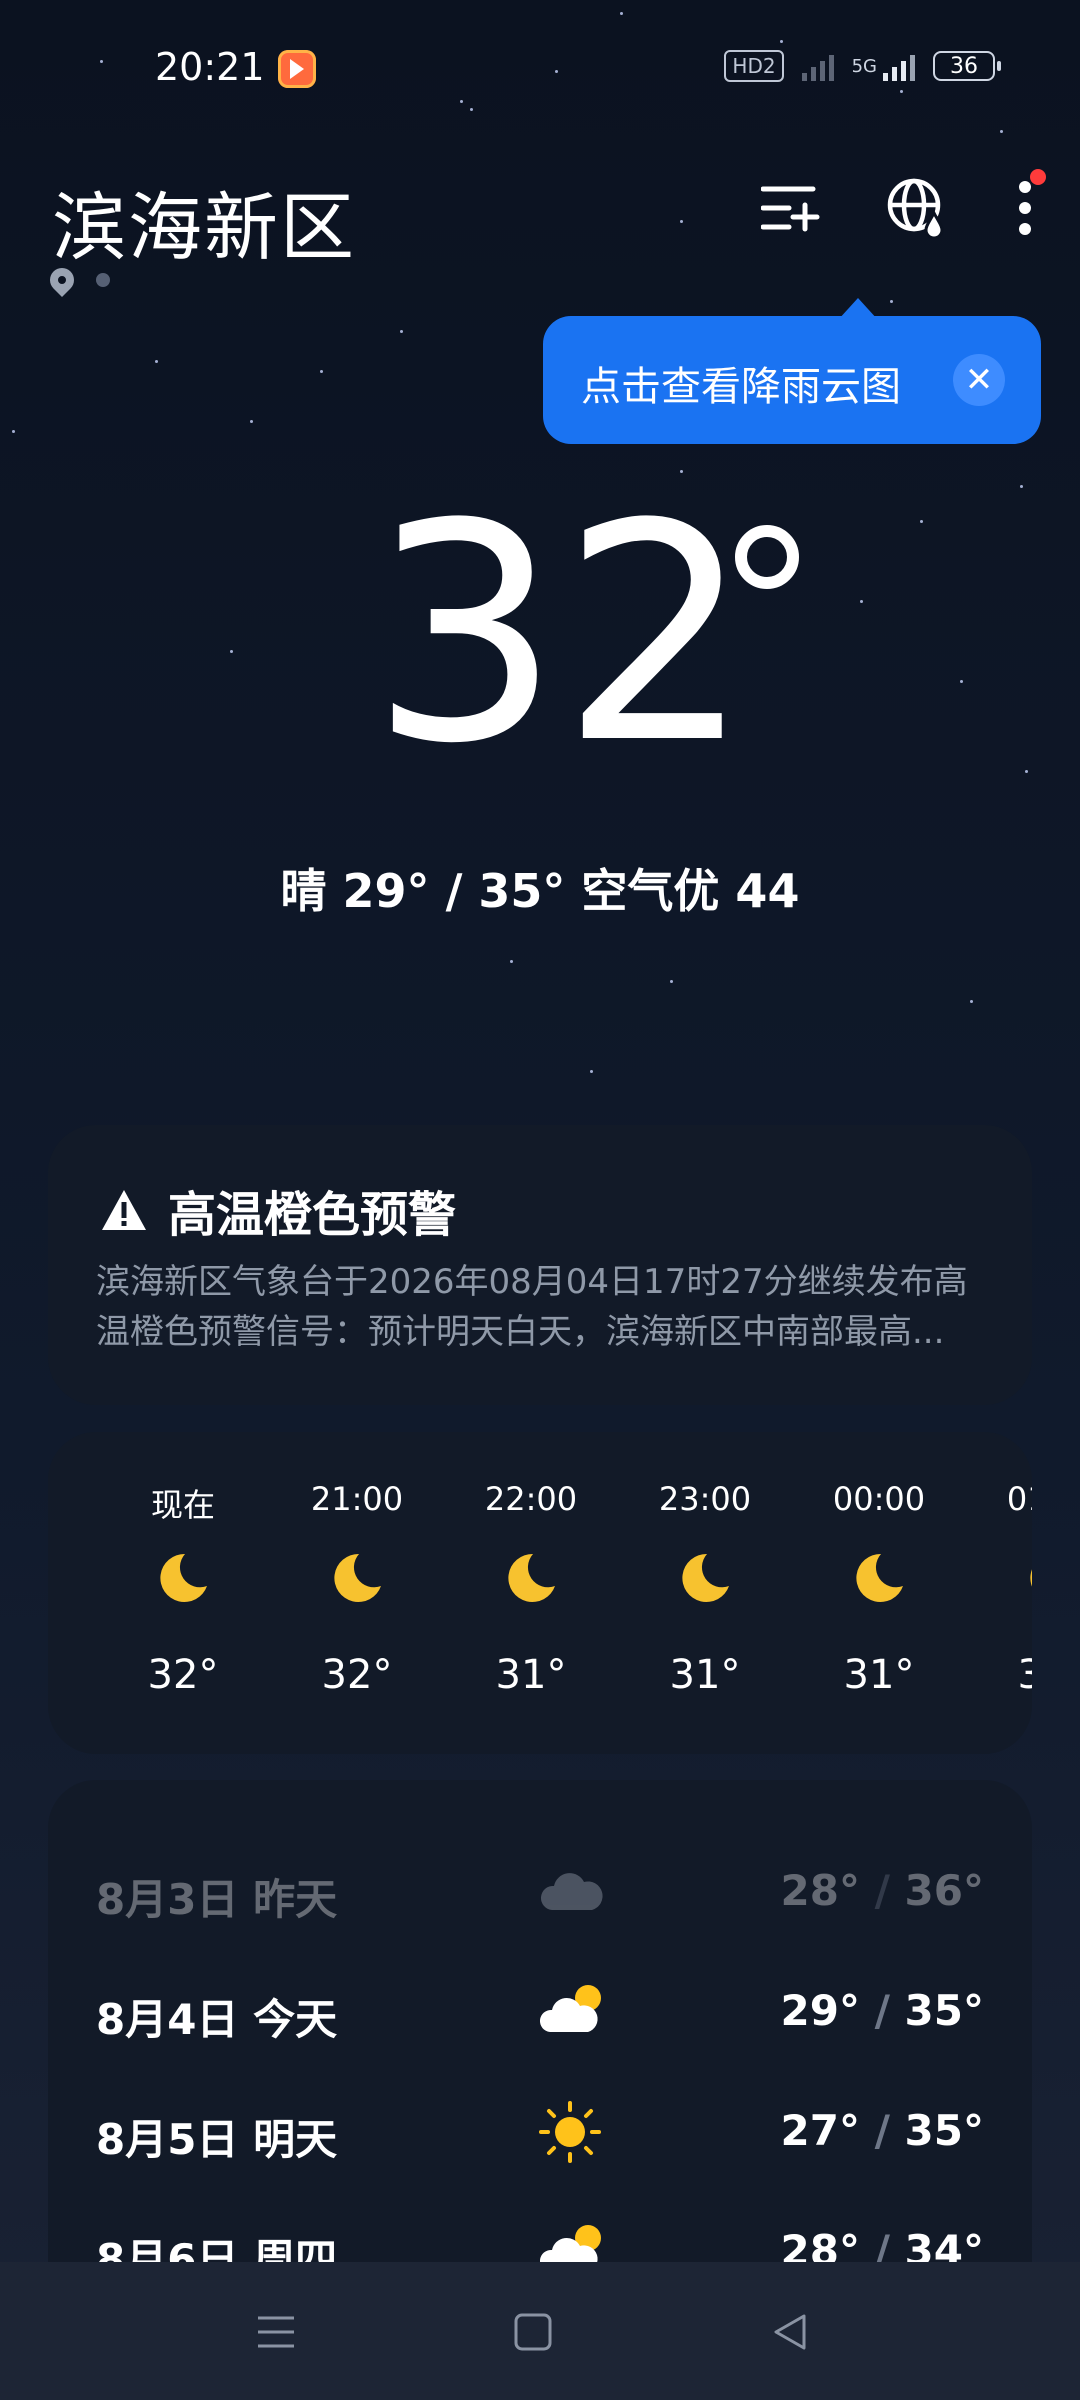 This screenshot has height=2400, width=1080. Describe the element at coordinates (570, 2008) in the screenshot. I see `partly-cloudy-icon` at that location.